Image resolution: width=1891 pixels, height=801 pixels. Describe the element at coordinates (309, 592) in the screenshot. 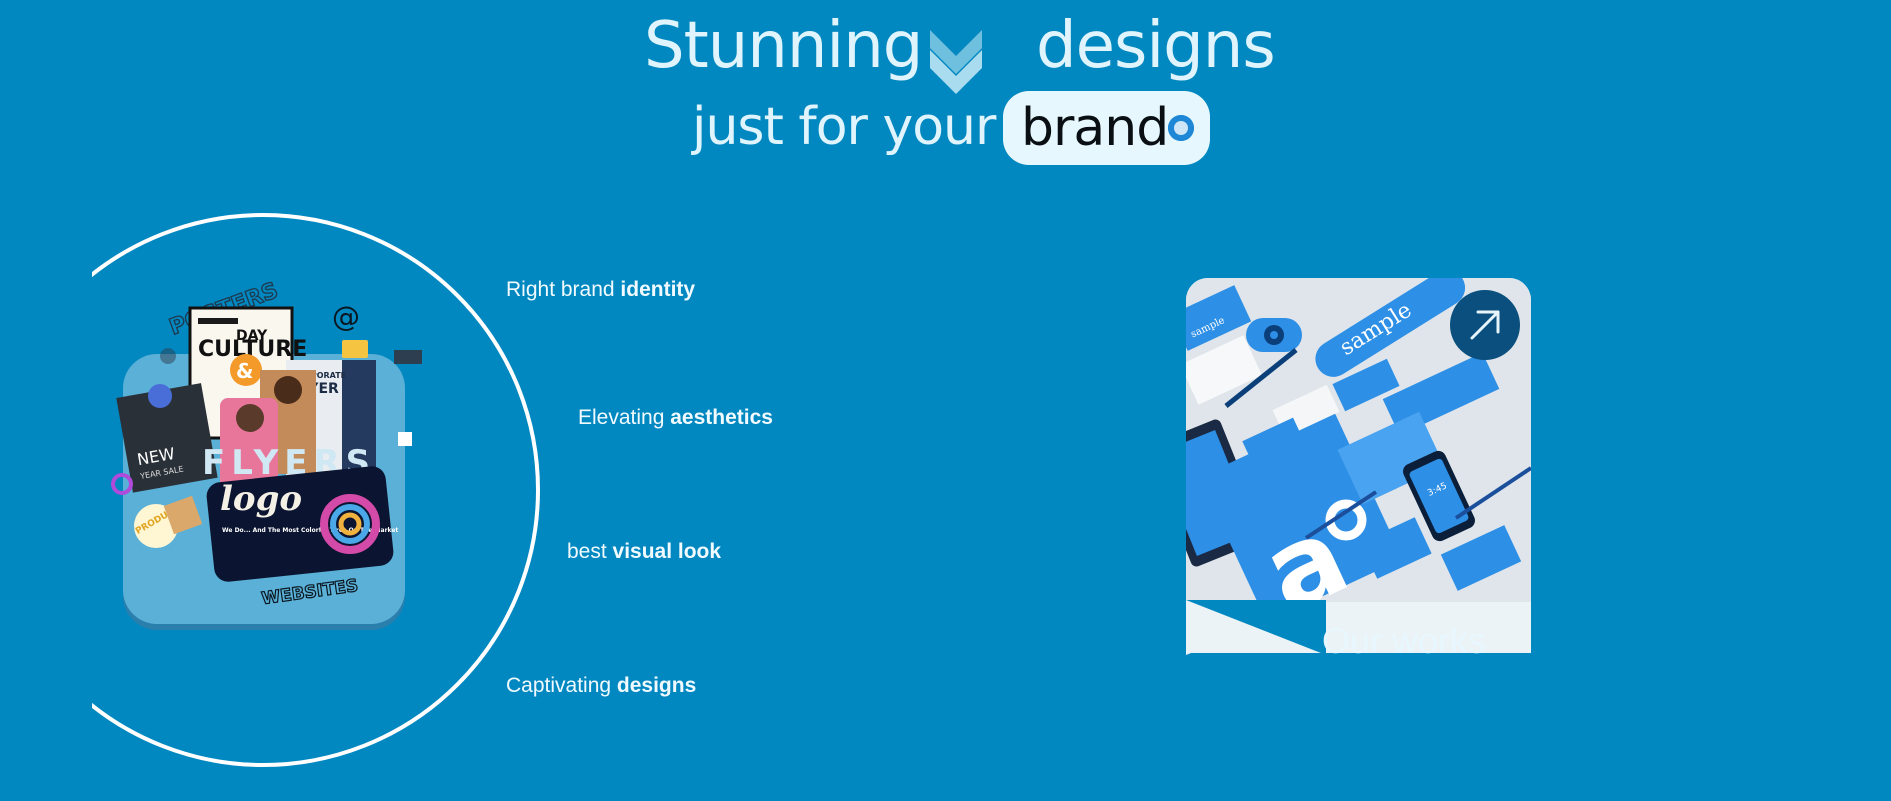

I see `collage-websites-text: WEBSITES` at that location.